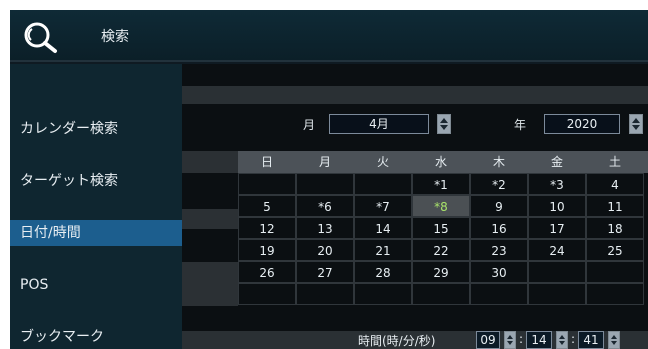 The image size is (648, 349). Describe the element at coordinates (615, 228) in the screenshot. I see `calendar-day: 18` at that location.